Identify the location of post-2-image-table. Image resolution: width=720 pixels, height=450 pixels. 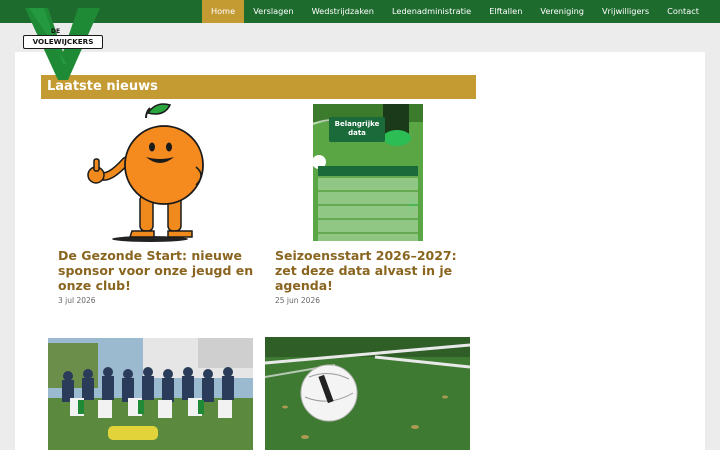
(368, 203).